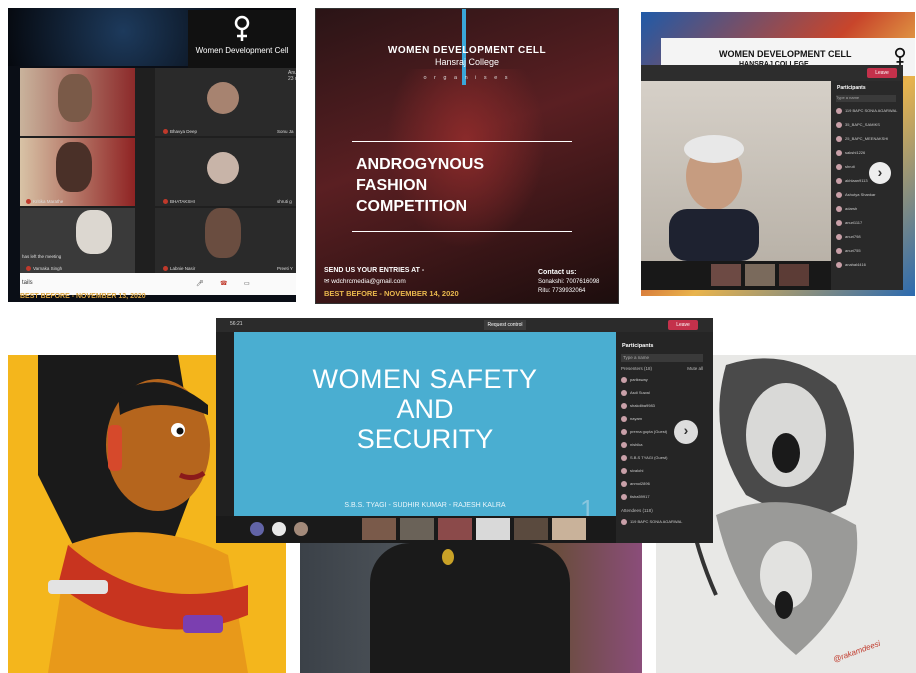 Image resolution: width=916 pixels, height=673 pixels. I want to click on list-item: anahal4416, so click(867, 265).